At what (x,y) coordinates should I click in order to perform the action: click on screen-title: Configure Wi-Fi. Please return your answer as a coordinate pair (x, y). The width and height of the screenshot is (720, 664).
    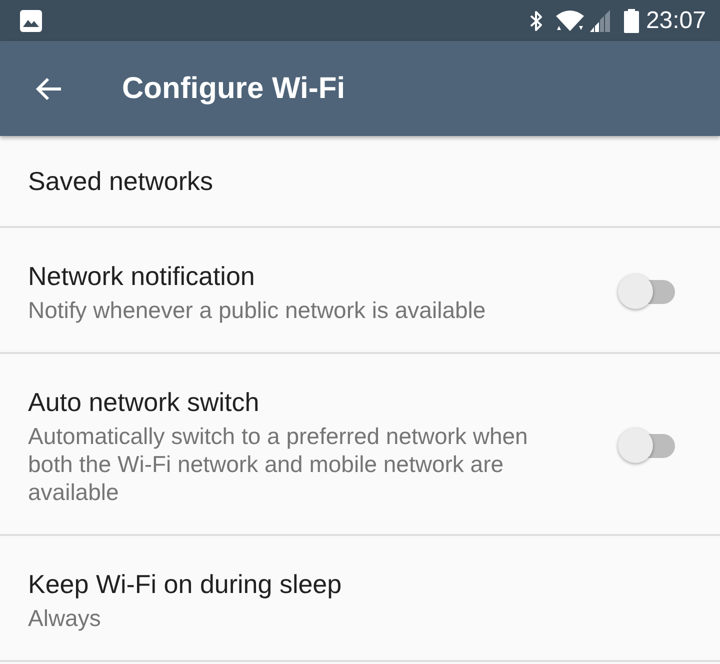
    Looking at the image, I should click on (234, 88).